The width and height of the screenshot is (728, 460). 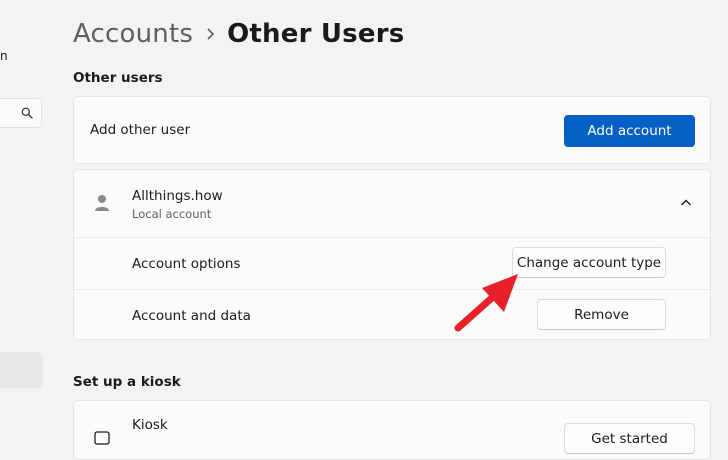 I want to click on annotation-arrow-icon, so click(x=486, y=303).